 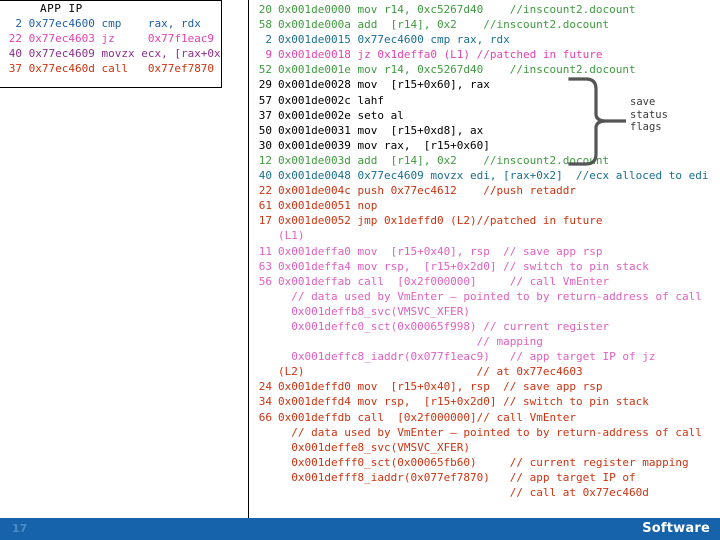 What do you see at coordinates (20, 528) in the screenshot?
I see `footer-page-number: 17` at bounding box center [20, 528].